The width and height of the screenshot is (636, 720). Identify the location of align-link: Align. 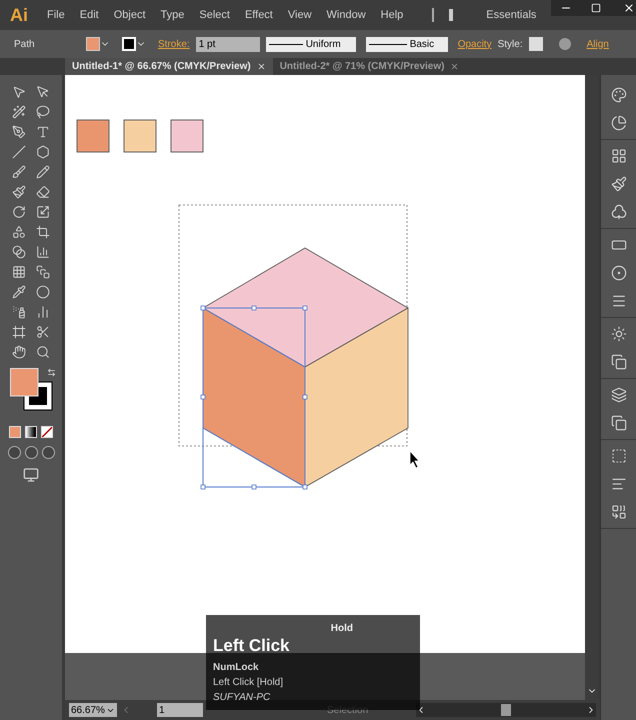
(597, 44).